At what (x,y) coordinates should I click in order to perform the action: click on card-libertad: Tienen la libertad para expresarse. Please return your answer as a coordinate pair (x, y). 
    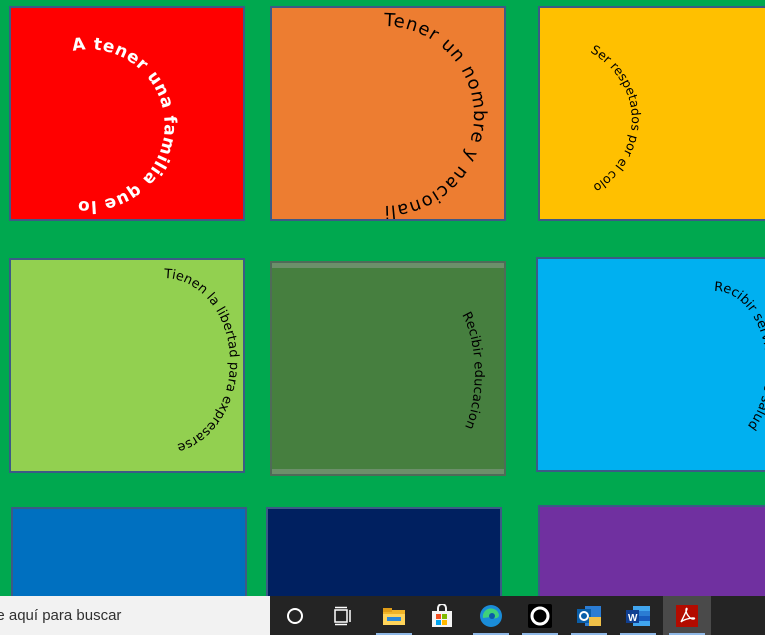
    Looking at the image, I should click on (127, 365).